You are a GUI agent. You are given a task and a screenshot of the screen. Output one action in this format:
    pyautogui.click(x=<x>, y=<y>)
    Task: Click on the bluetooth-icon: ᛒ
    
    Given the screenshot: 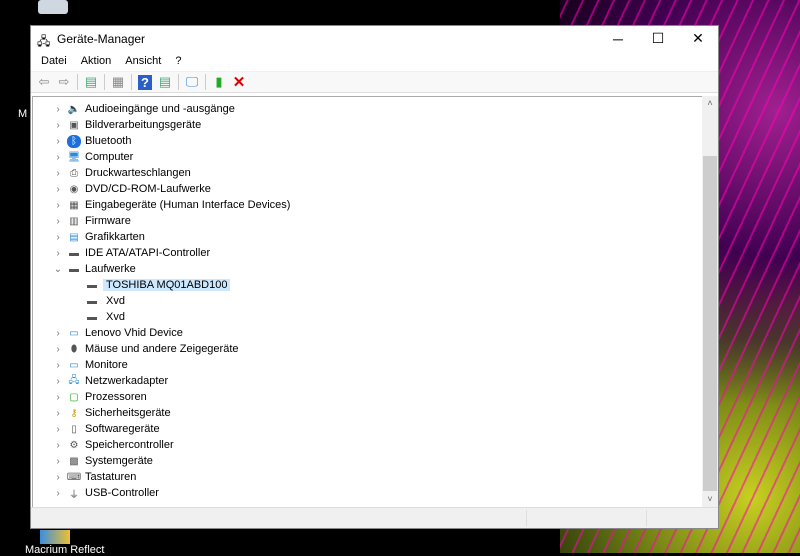 What is the action you would take?
    pyautogui.click(x=74, y=141)
    